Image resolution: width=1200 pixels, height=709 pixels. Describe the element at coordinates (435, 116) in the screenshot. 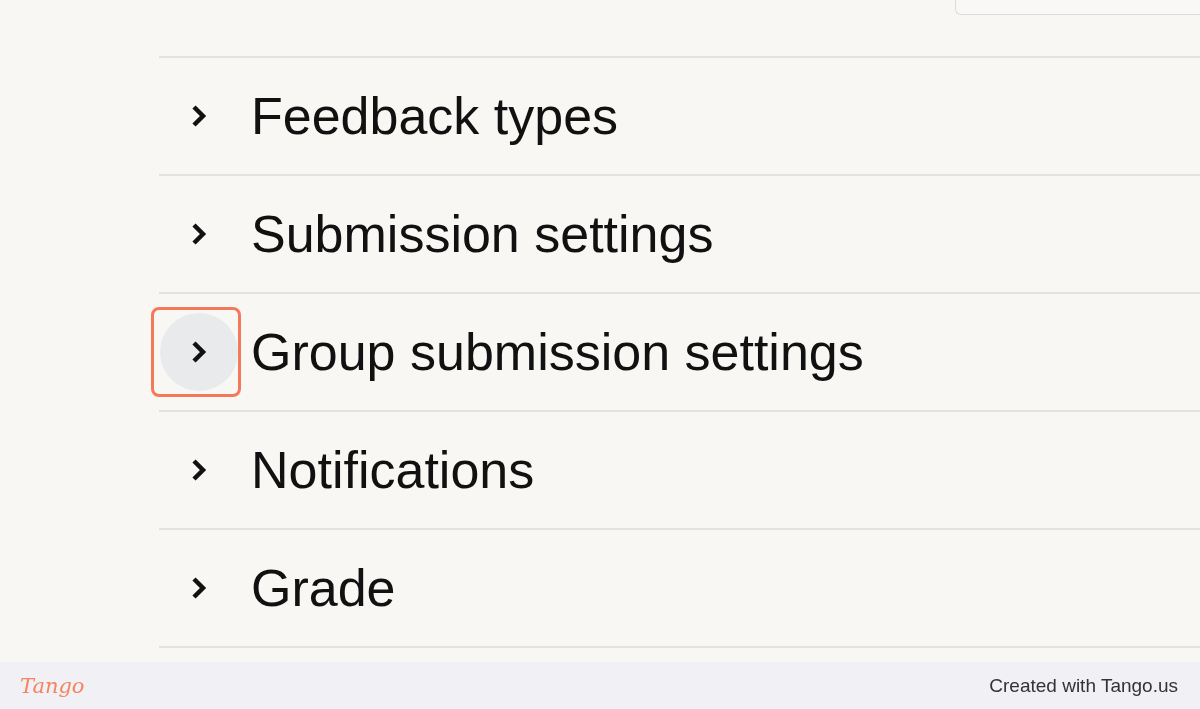

I see `section-title: Feedback types` at that location.